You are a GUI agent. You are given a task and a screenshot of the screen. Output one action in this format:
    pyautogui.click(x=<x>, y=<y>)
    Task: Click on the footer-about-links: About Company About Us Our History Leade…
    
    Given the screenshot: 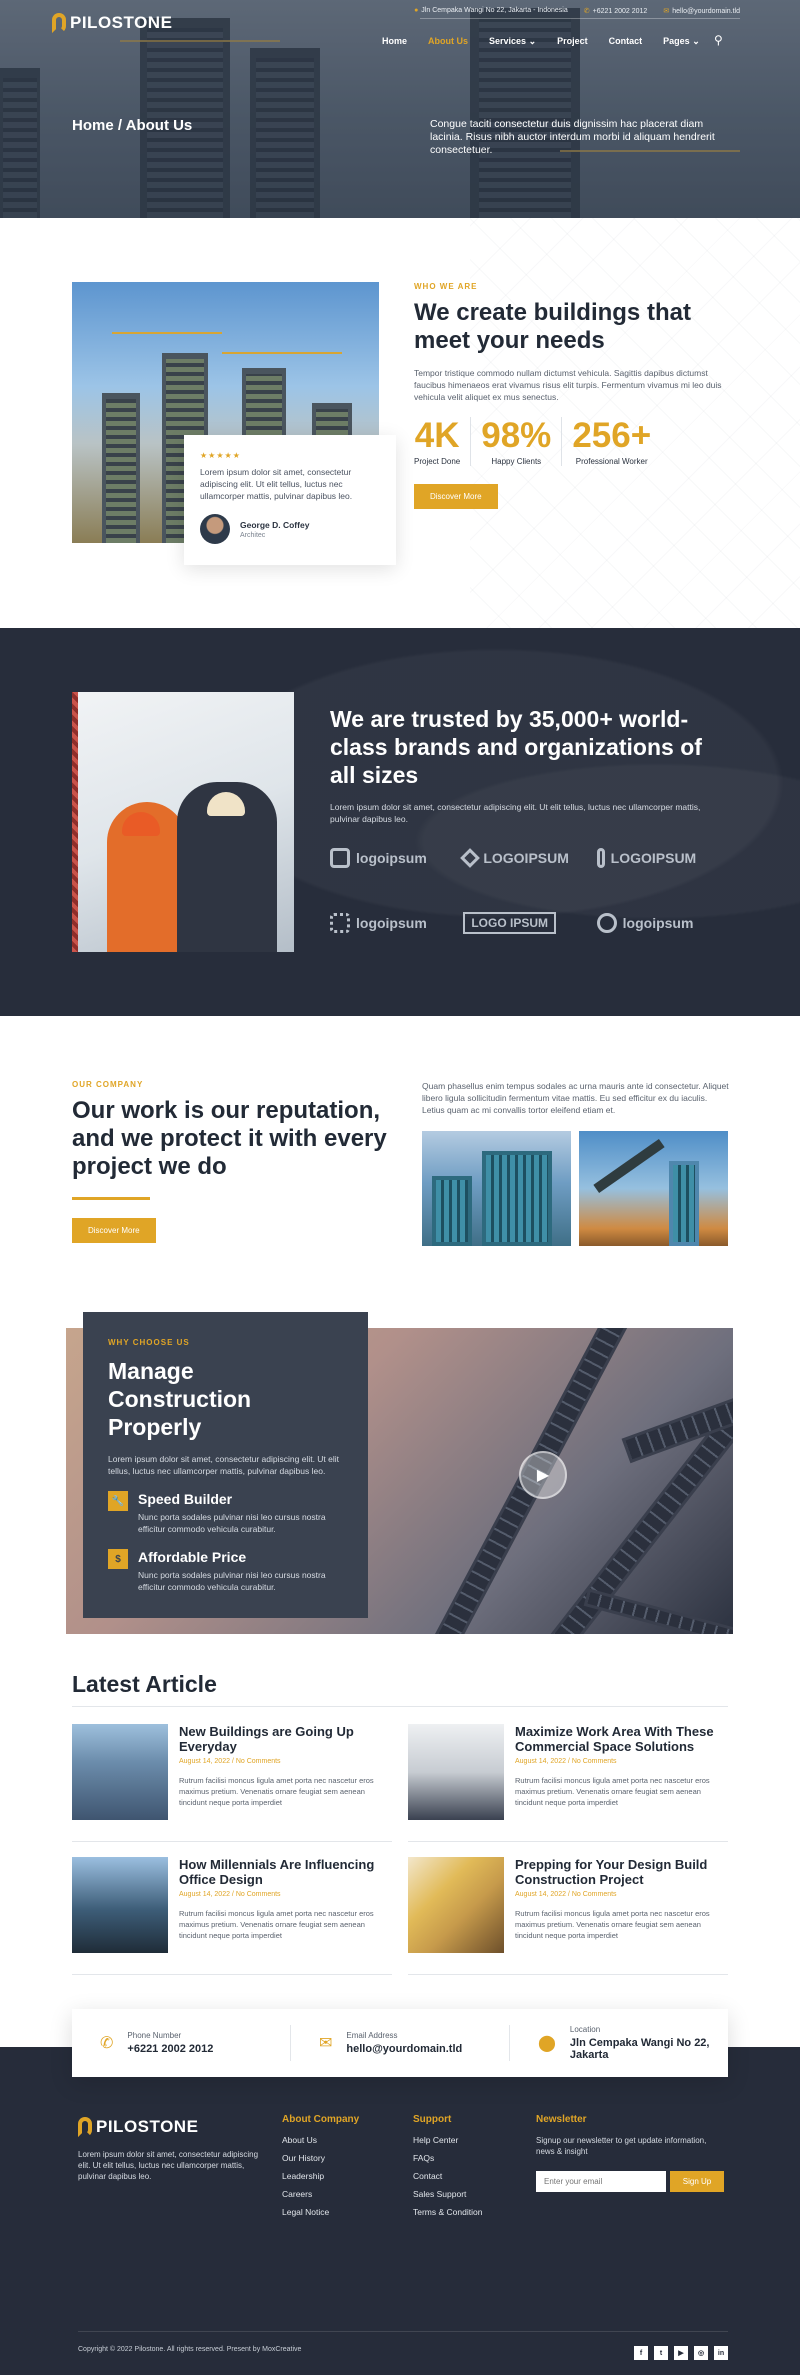 What is the action you would take?
    pyautogui.click(x=321, y=2165)
    